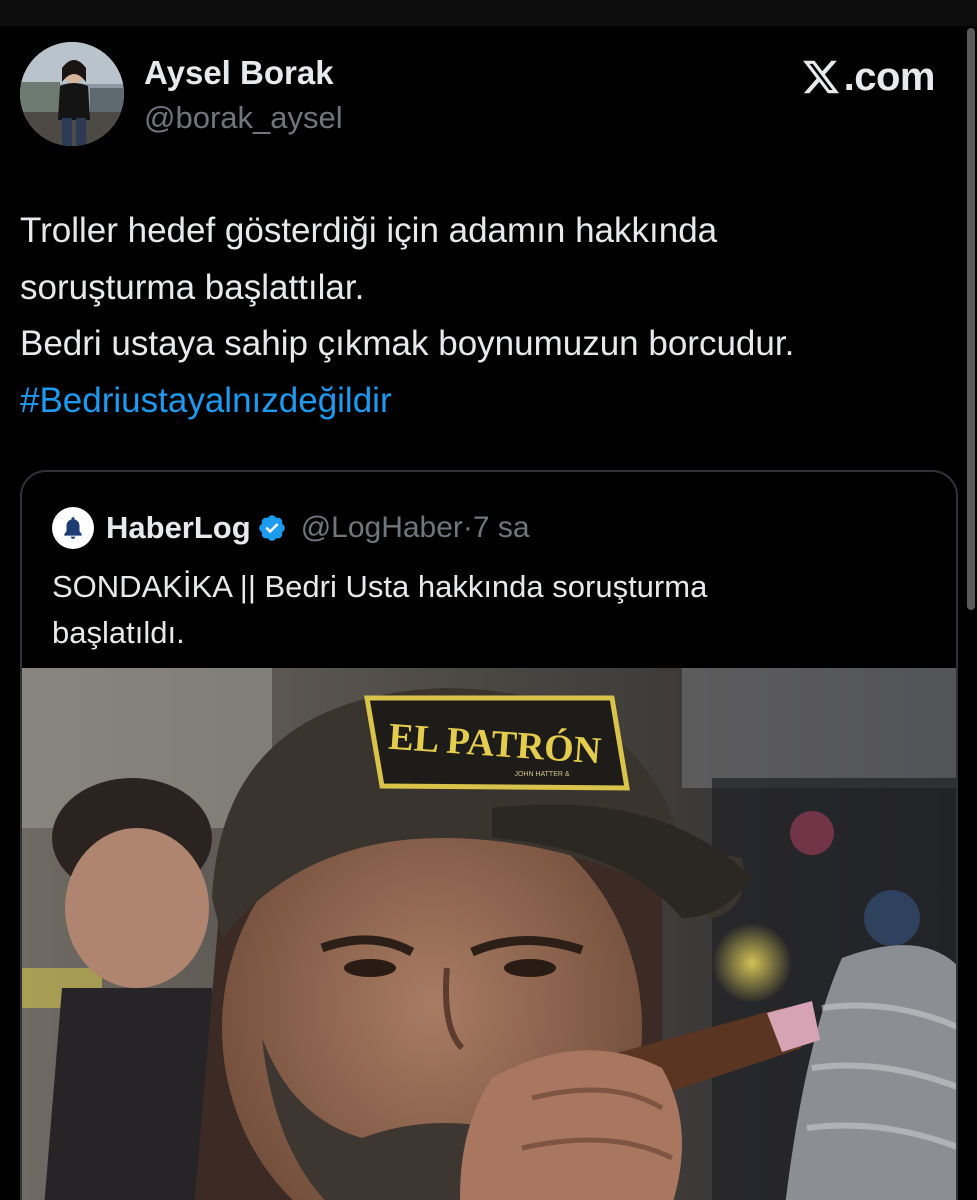 This screenshot has width=977, height=1200. I want to click on quoted-author-handle: @LogHaber, so click(382, 528).